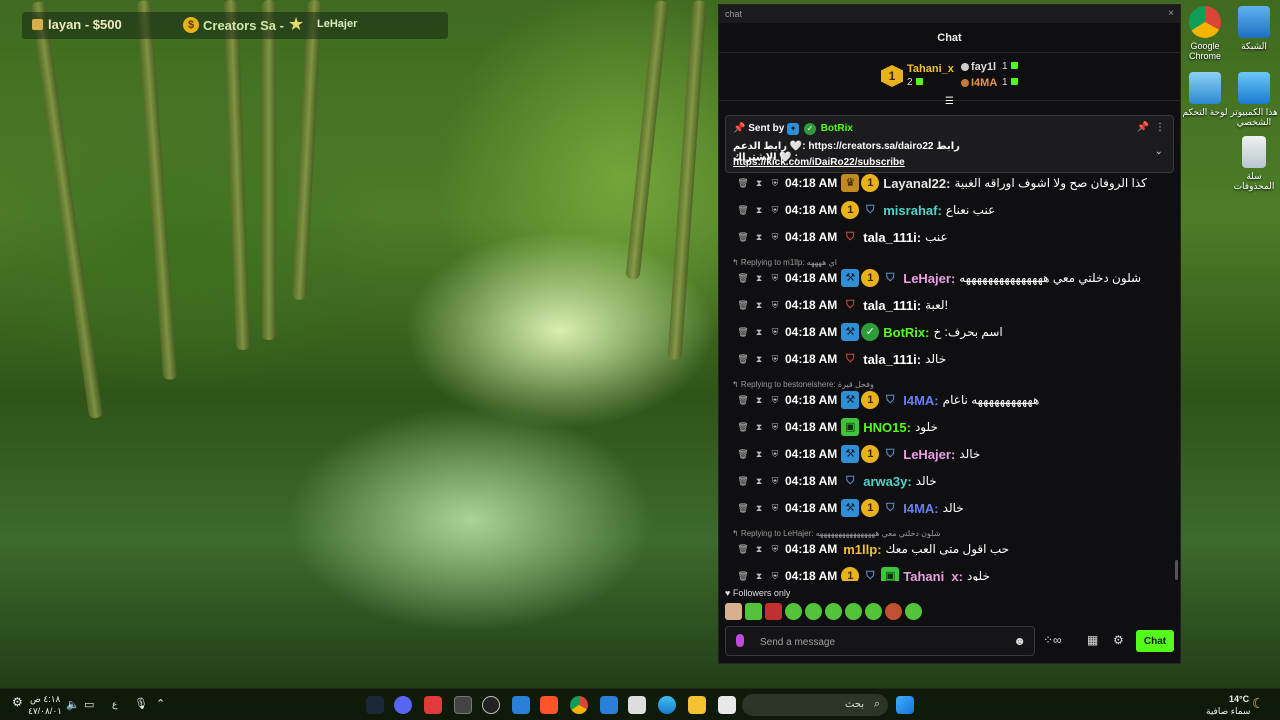 The image size is (1280, 720). Describe the element at coordinates (73, 704) in the screenshot. I see `volume-icon: 🔈` at that location.